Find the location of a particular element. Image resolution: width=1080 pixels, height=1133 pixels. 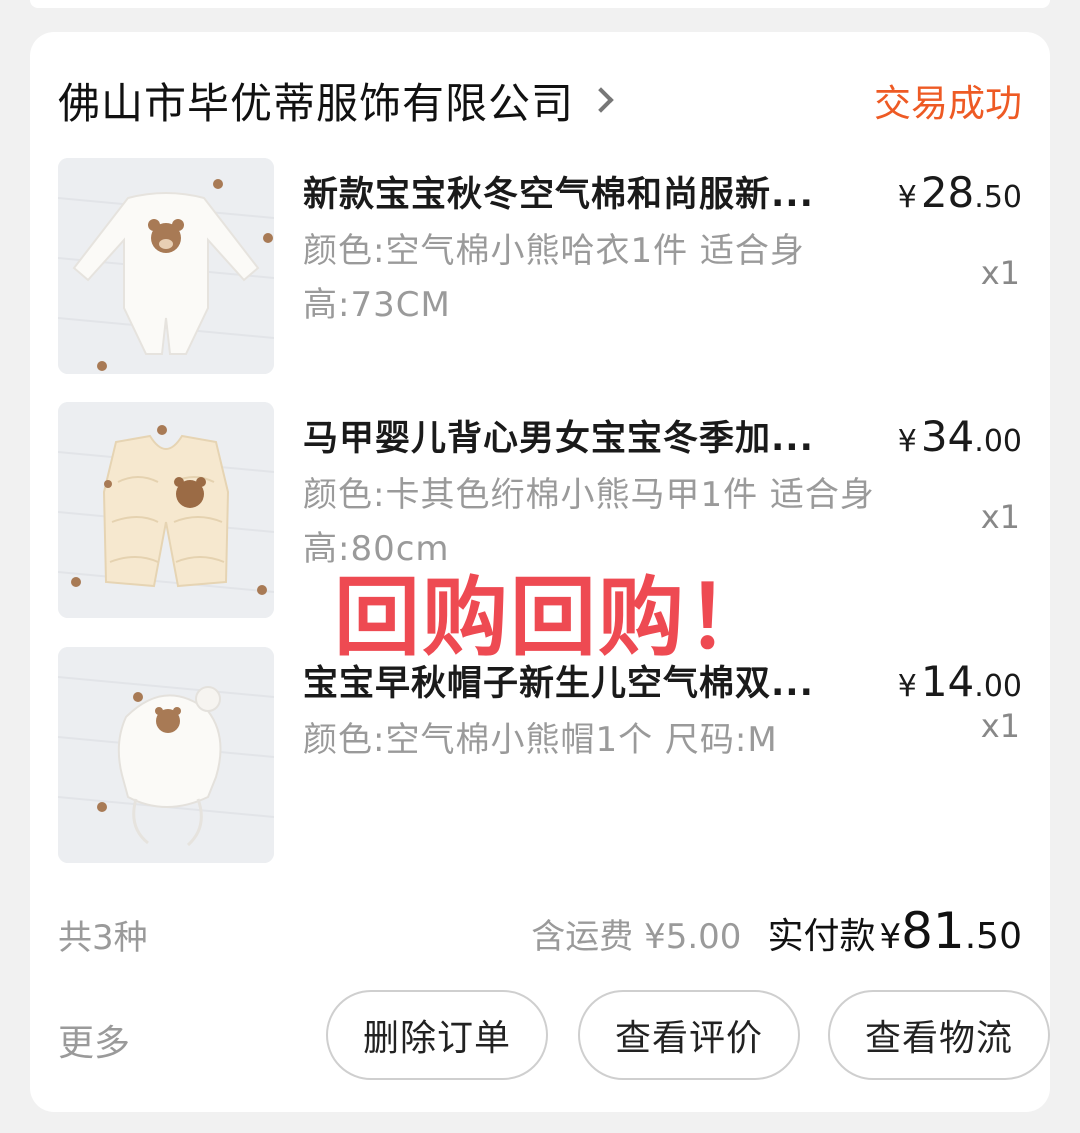

order-totals: 含运费 ¥5.00 实付款 ¥ 81 .50 is located at coordinates (776, 931).